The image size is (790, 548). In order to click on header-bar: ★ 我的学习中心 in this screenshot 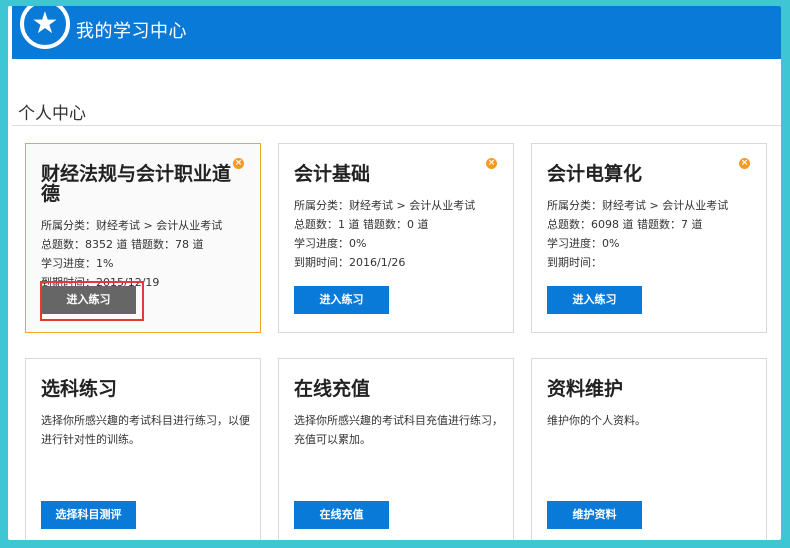, I will do `click(396, 32)`.